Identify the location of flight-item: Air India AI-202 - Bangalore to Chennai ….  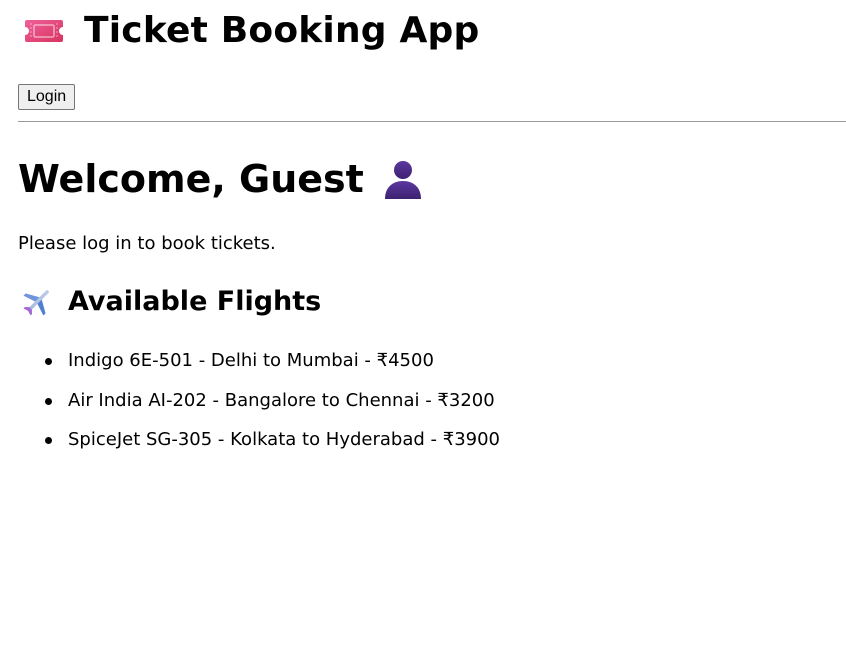
(259, 401).